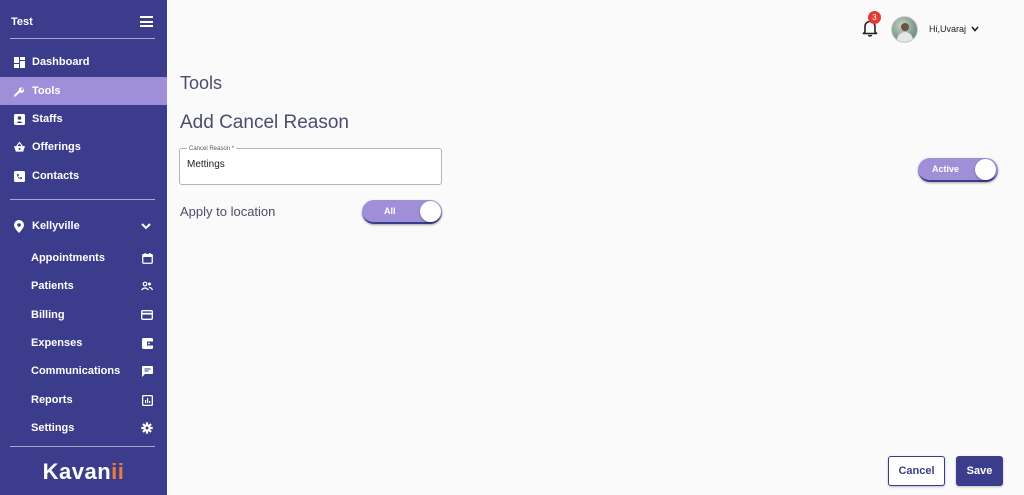 This screenshot has height=495, width=1024. What do you see at coordinates (61, 62) in the screenshot?
I see `nav-label: Dashboard` at bounding box center [61, 62].